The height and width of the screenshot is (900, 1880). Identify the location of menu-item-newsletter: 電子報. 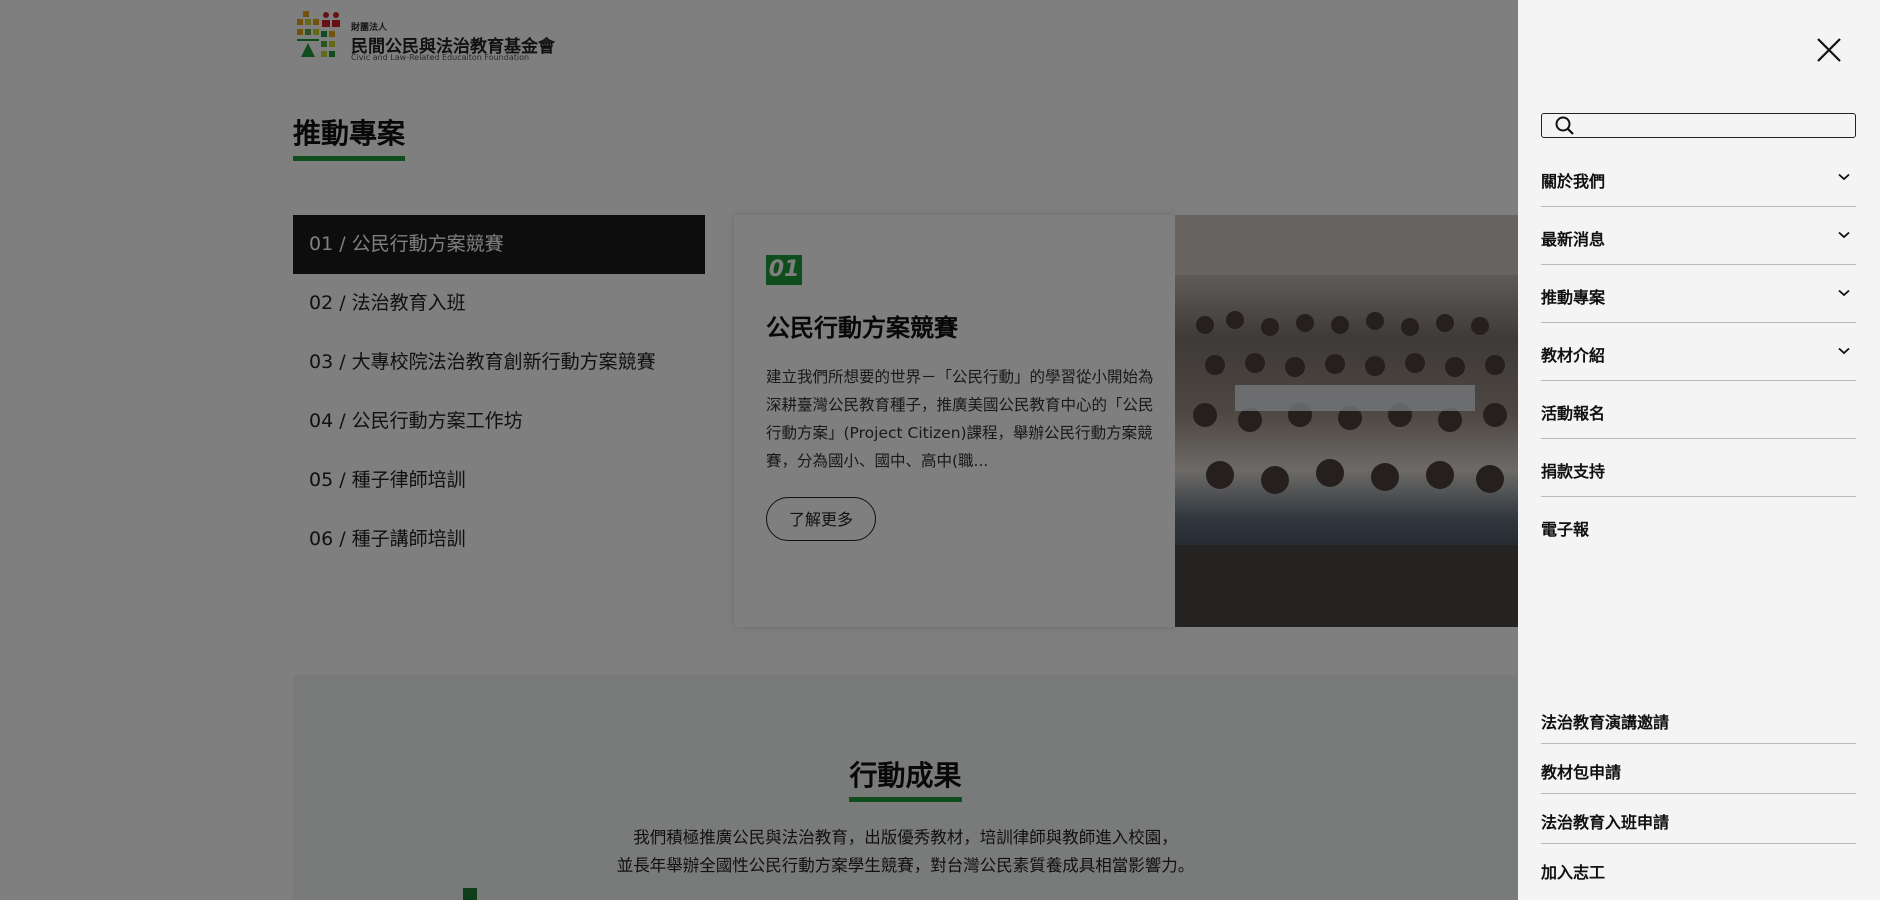
(1698, 525).